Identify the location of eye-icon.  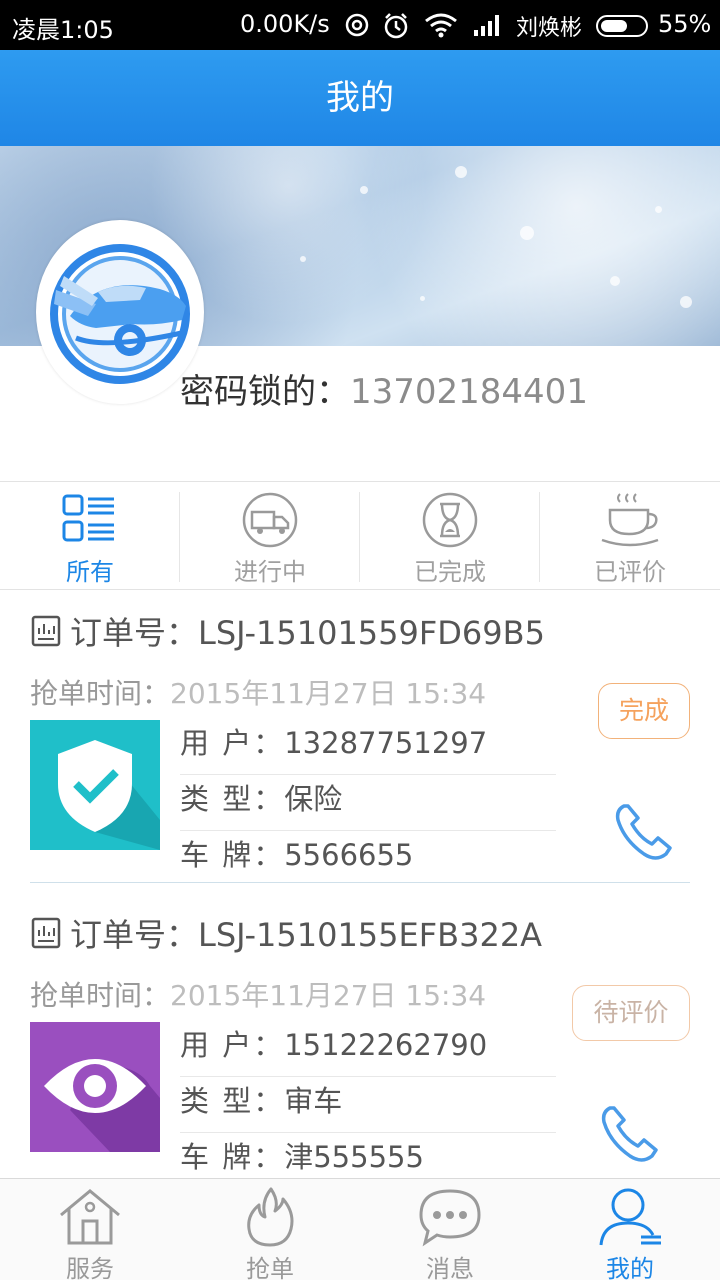
(95, 1087).